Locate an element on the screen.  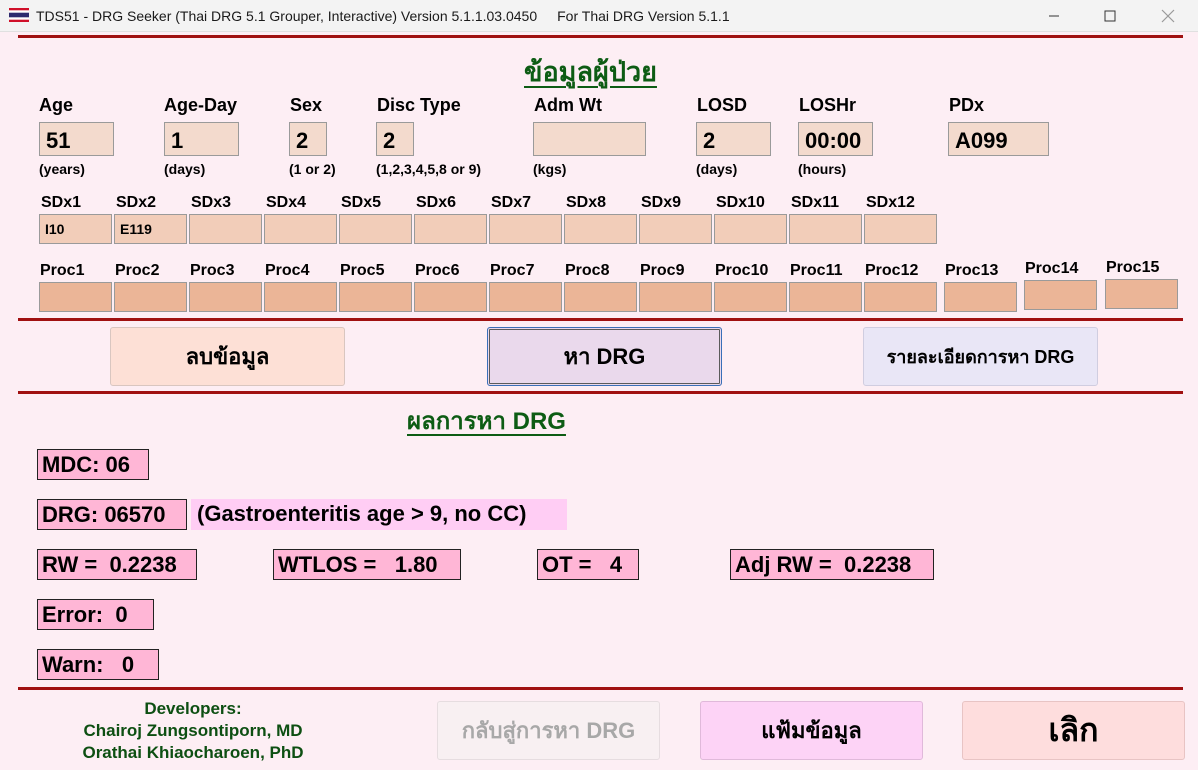
window-subtitle-text: For Thai DRG Version 5.1.1 is located at coordinates (643, 16).